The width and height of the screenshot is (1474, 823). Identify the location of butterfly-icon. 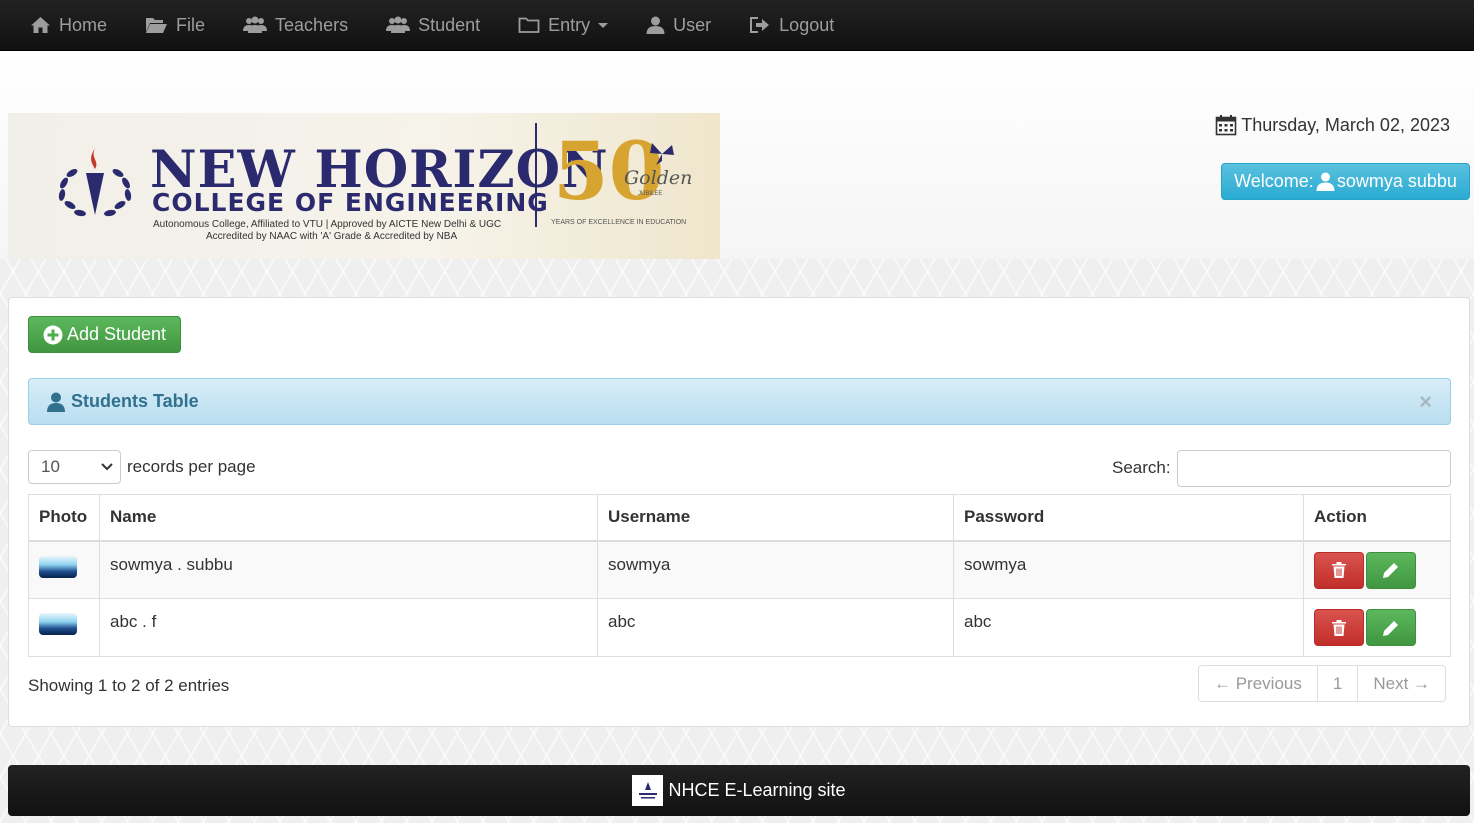
(662, 154).